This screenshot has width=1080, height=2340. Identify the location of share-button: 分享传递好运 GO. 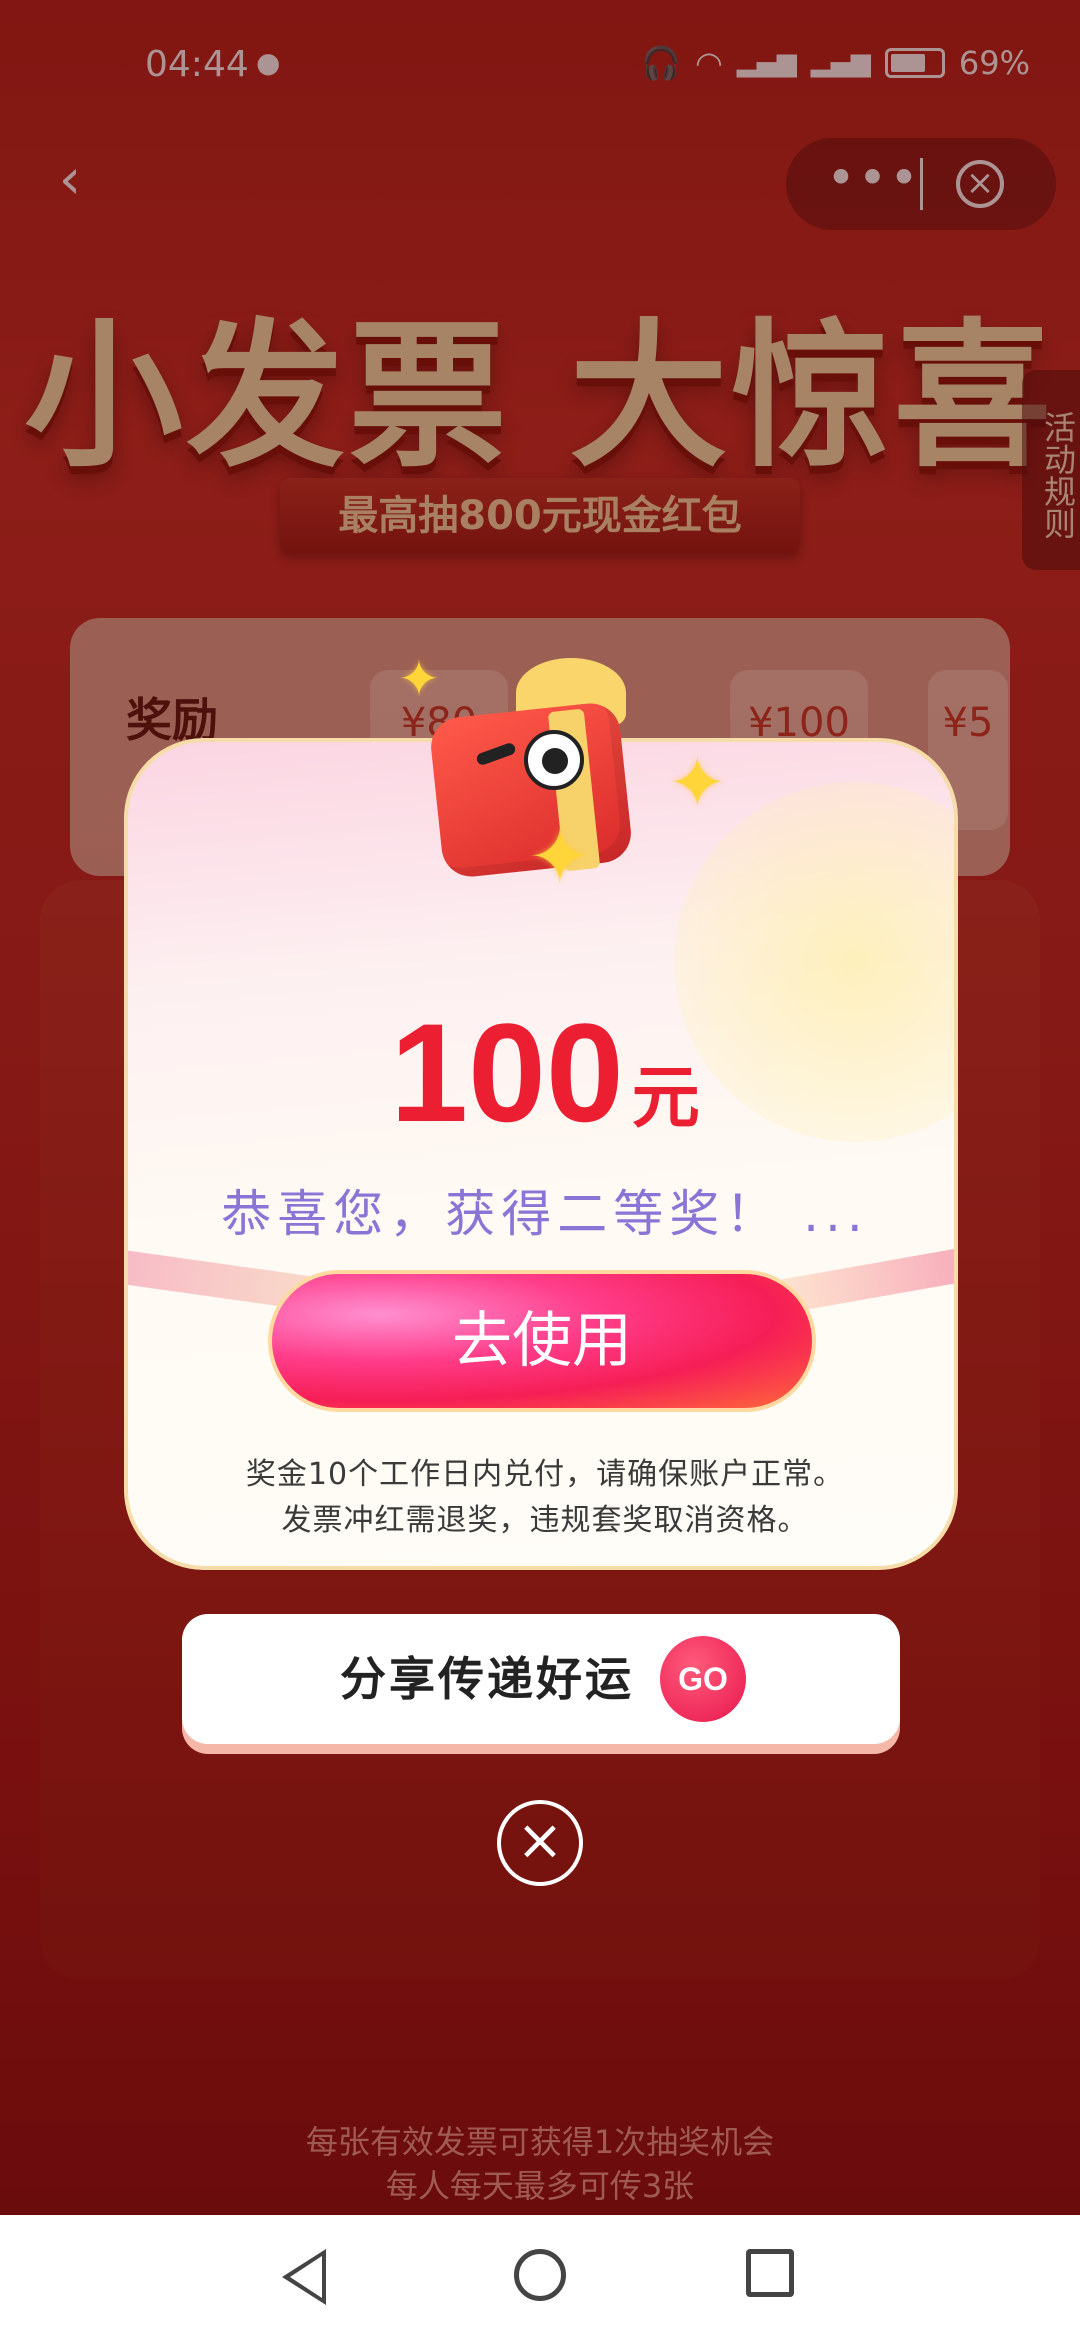
(541, 1679).